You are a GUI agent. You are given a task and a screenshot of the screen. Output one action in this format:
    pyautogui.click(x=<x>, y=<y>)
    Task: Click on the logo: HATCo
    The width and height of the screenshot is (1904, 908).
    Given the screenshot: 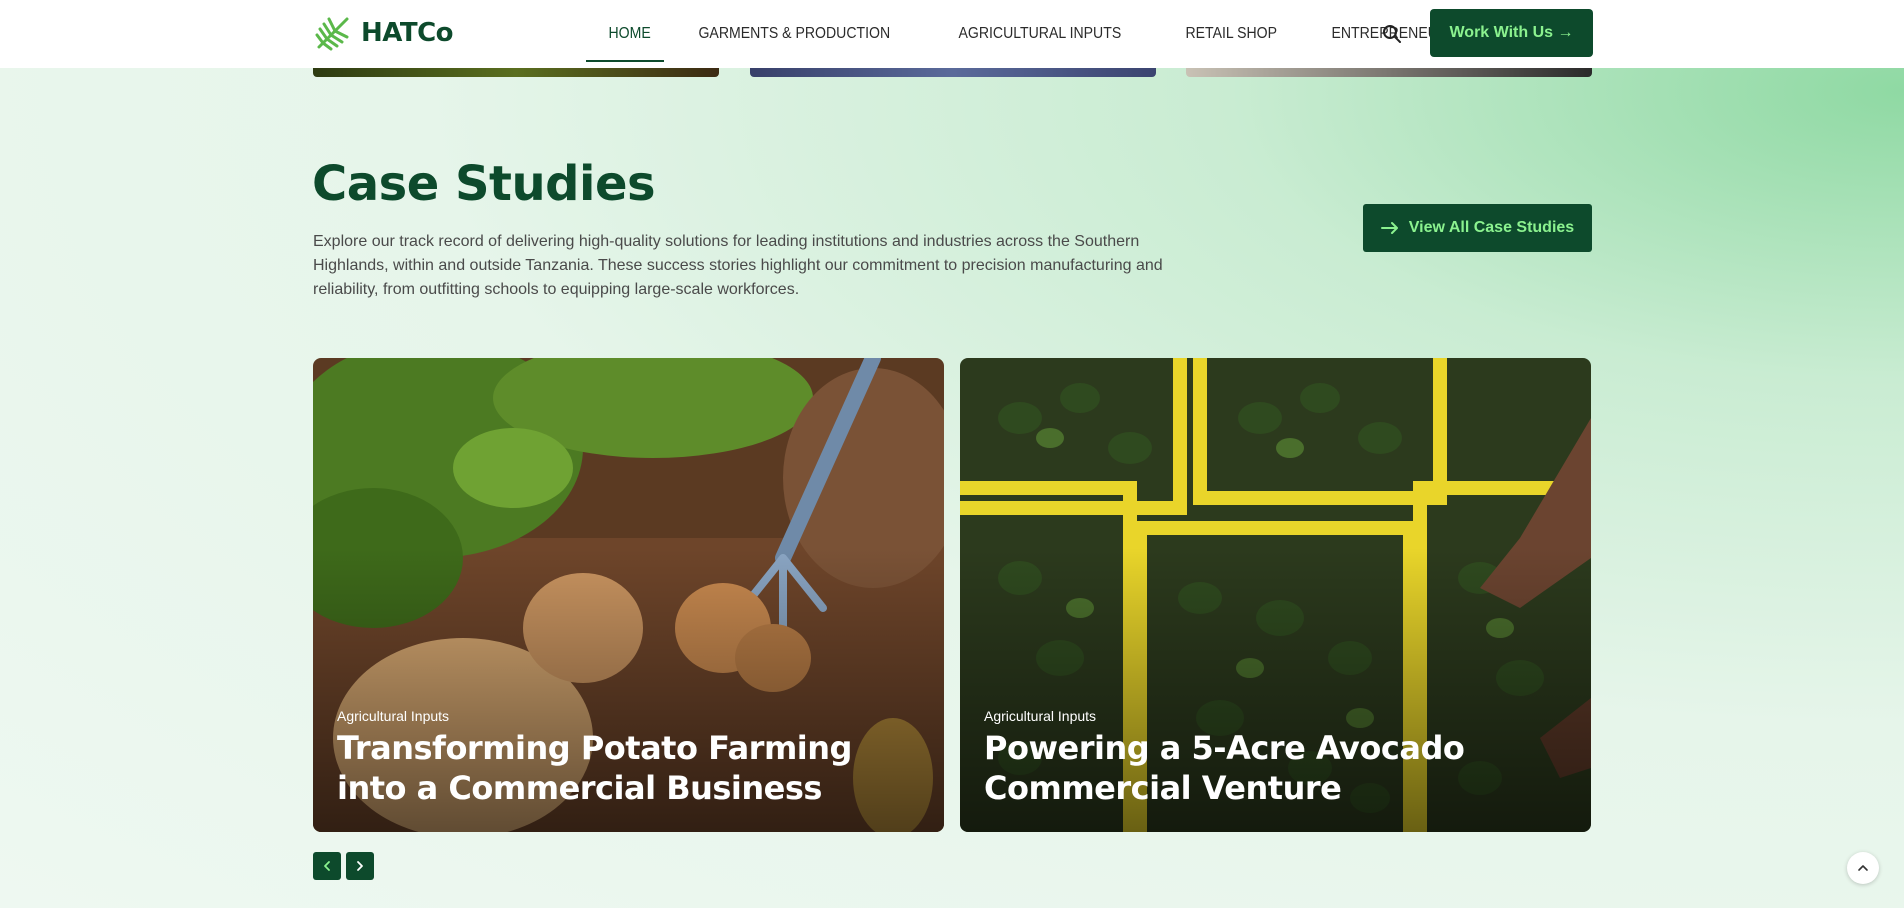 What is the action you would take?
    pyautogui.click(x=383, y=33)
    